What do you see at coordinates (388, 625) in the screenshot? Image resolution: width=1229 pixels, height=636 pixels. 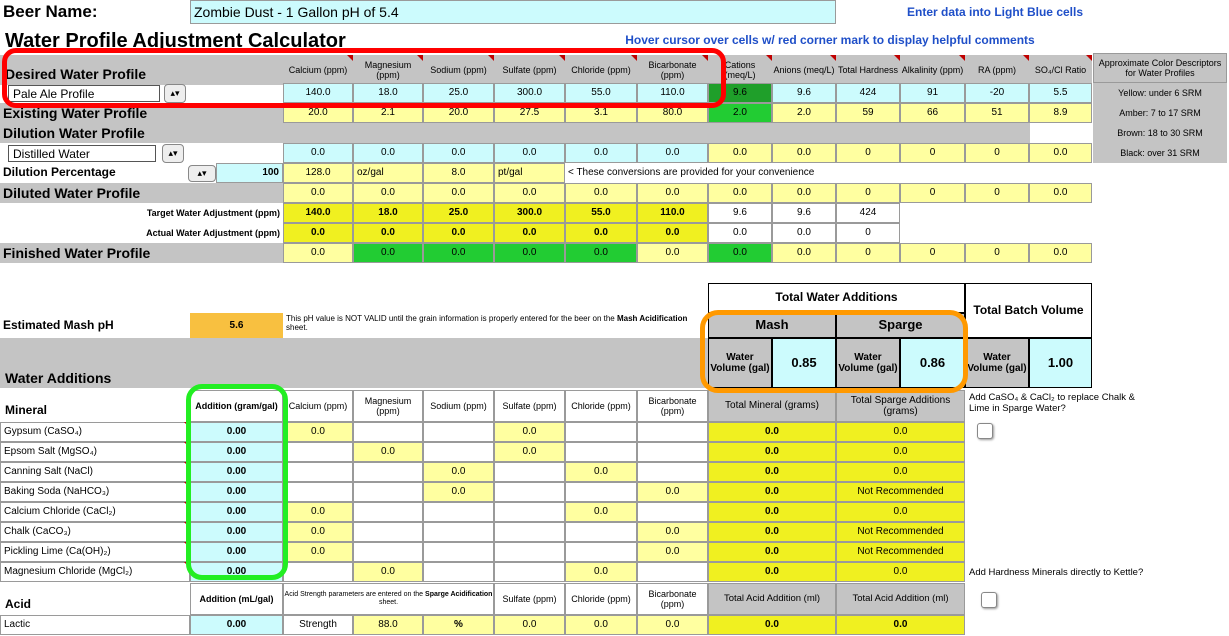 I see `acid-strength-value: 88.0` at bounding box center [388, 625].